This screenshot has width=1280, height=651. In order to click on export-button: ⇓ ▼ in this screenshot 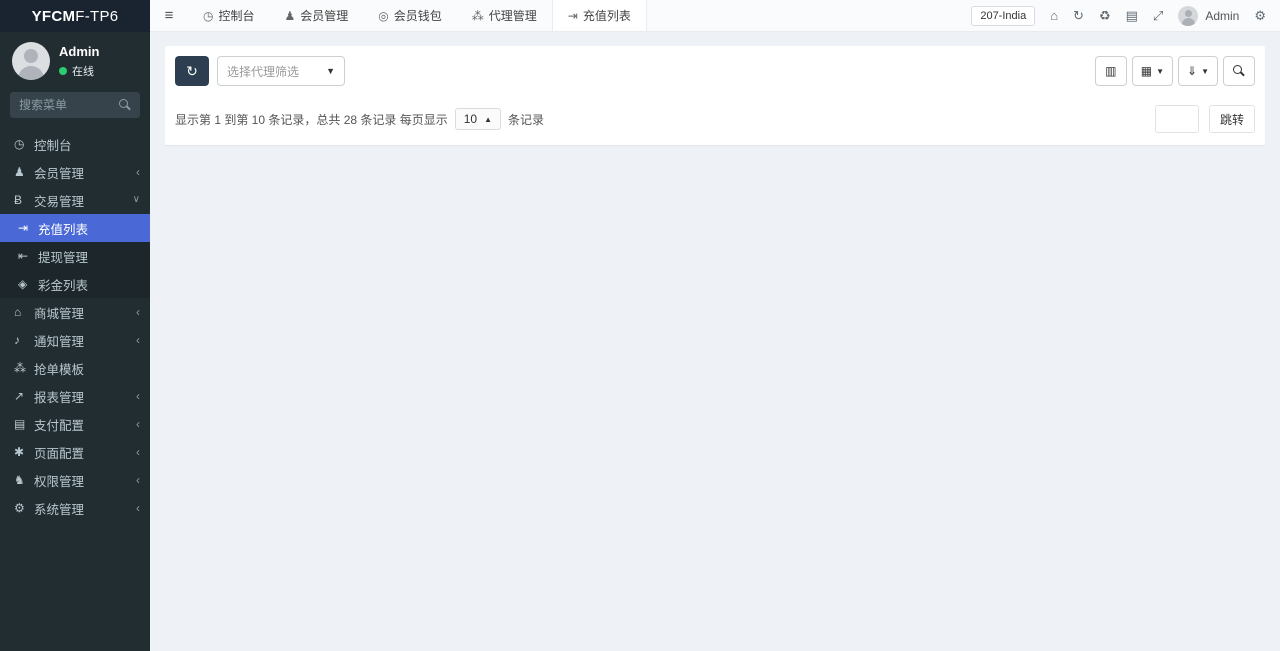, I will do `click(1198, 71)`.